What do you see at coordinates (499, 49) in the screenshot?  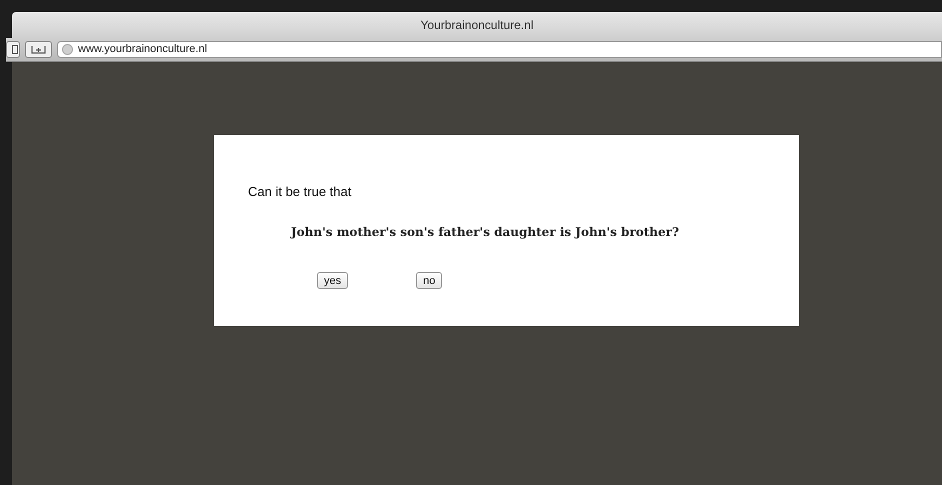 I see `address-field: www.yourbrainonculture.nl` at bounding box center [499, 49].